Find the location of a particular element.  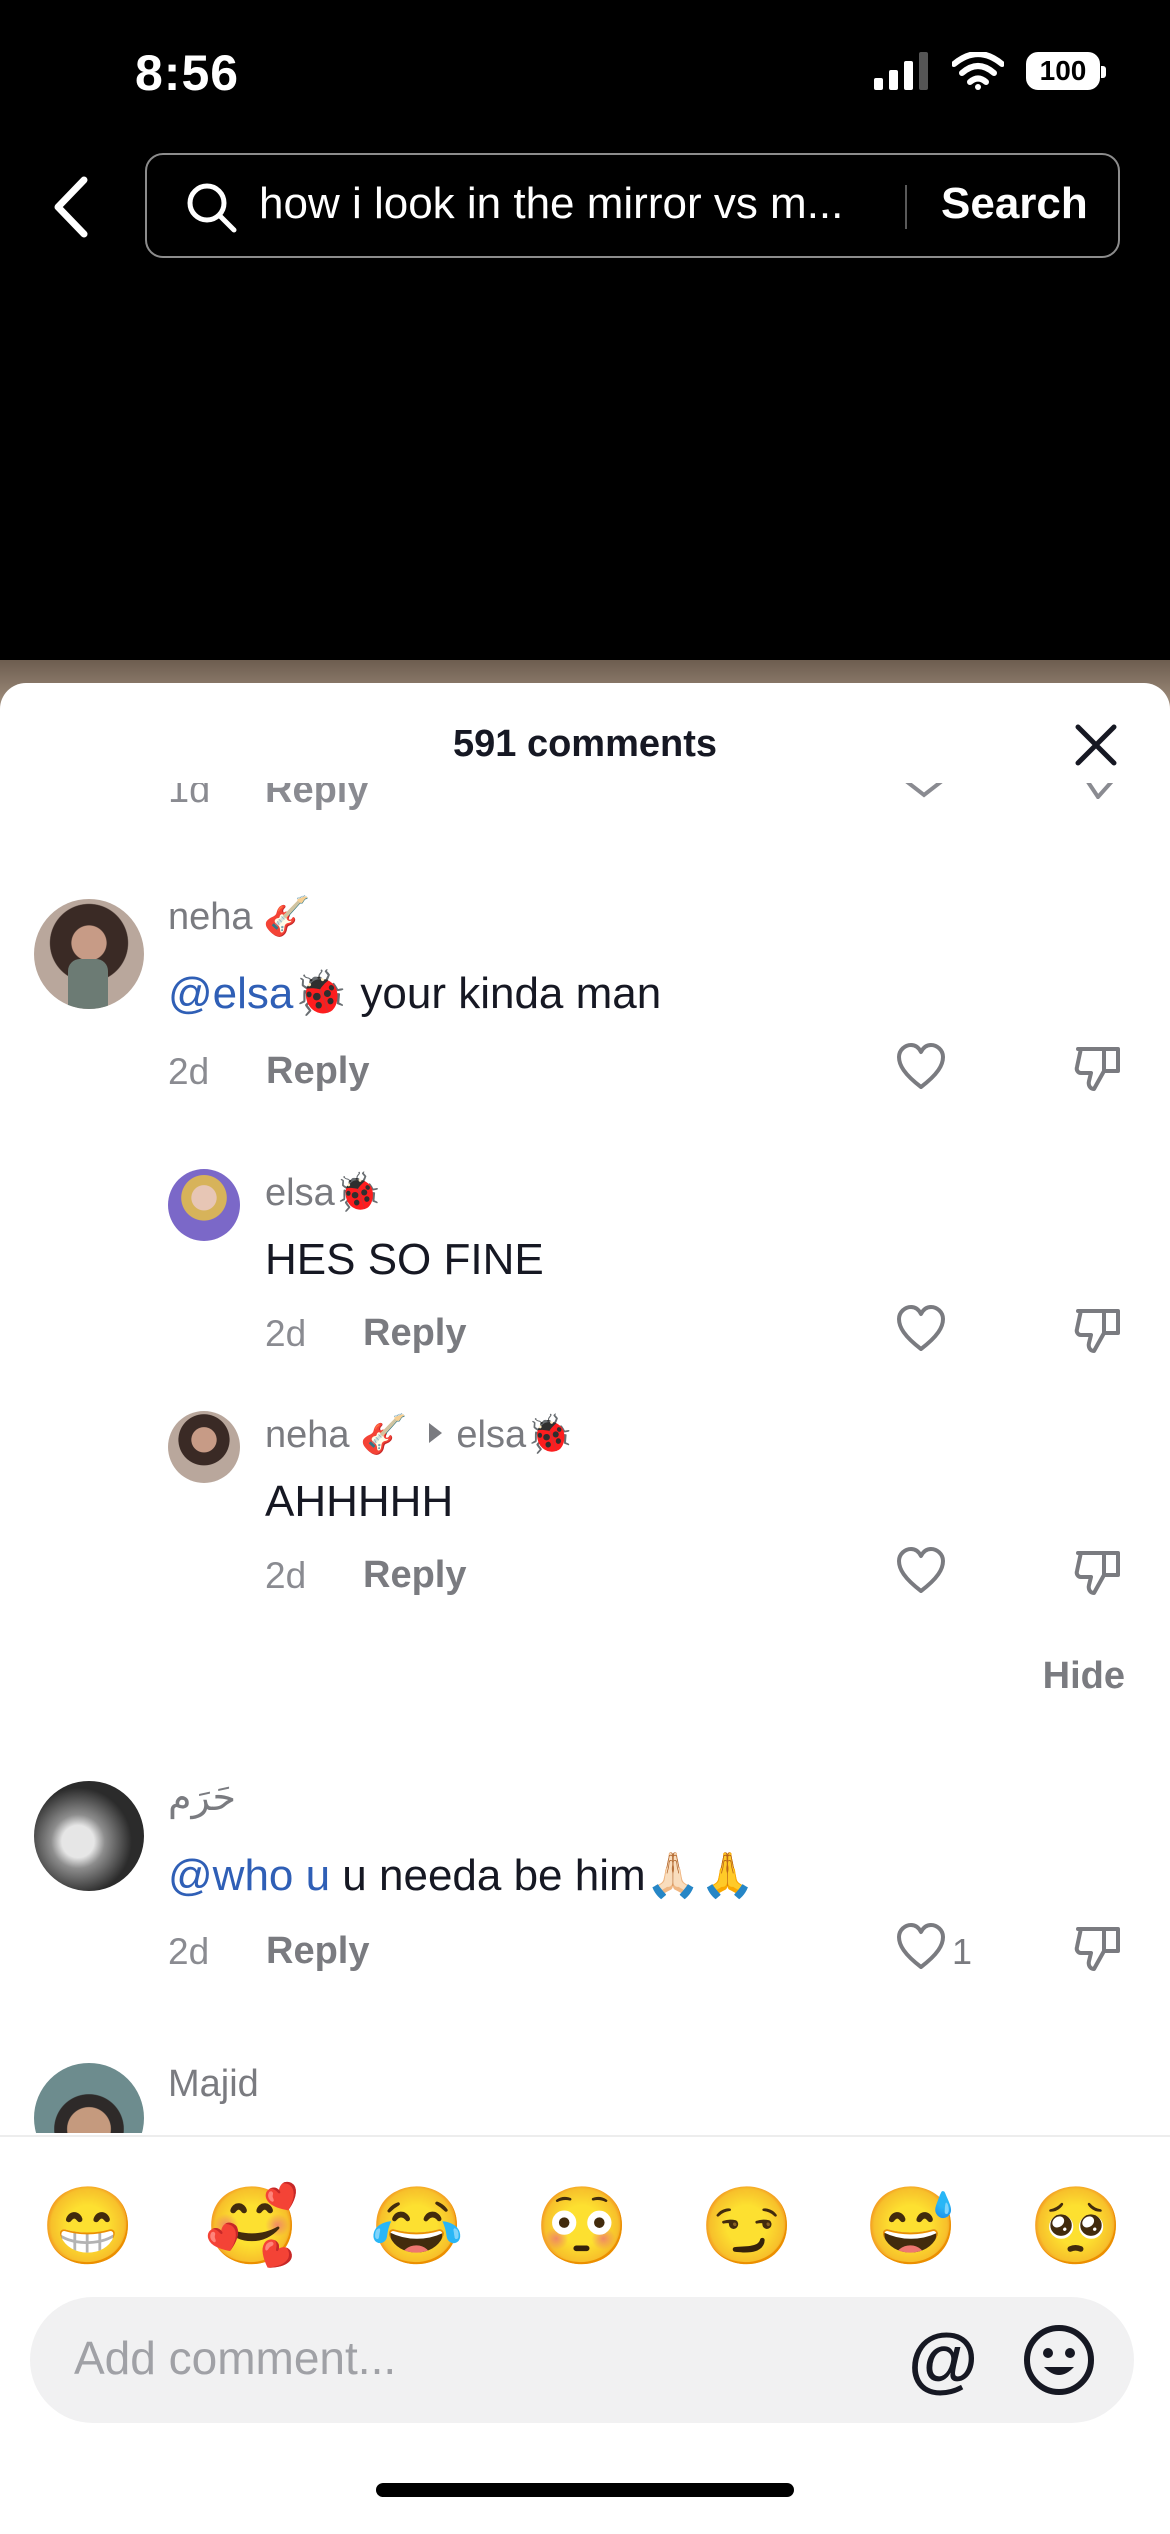

emoji-picker-icon is located at coordinates (1059, 2362).